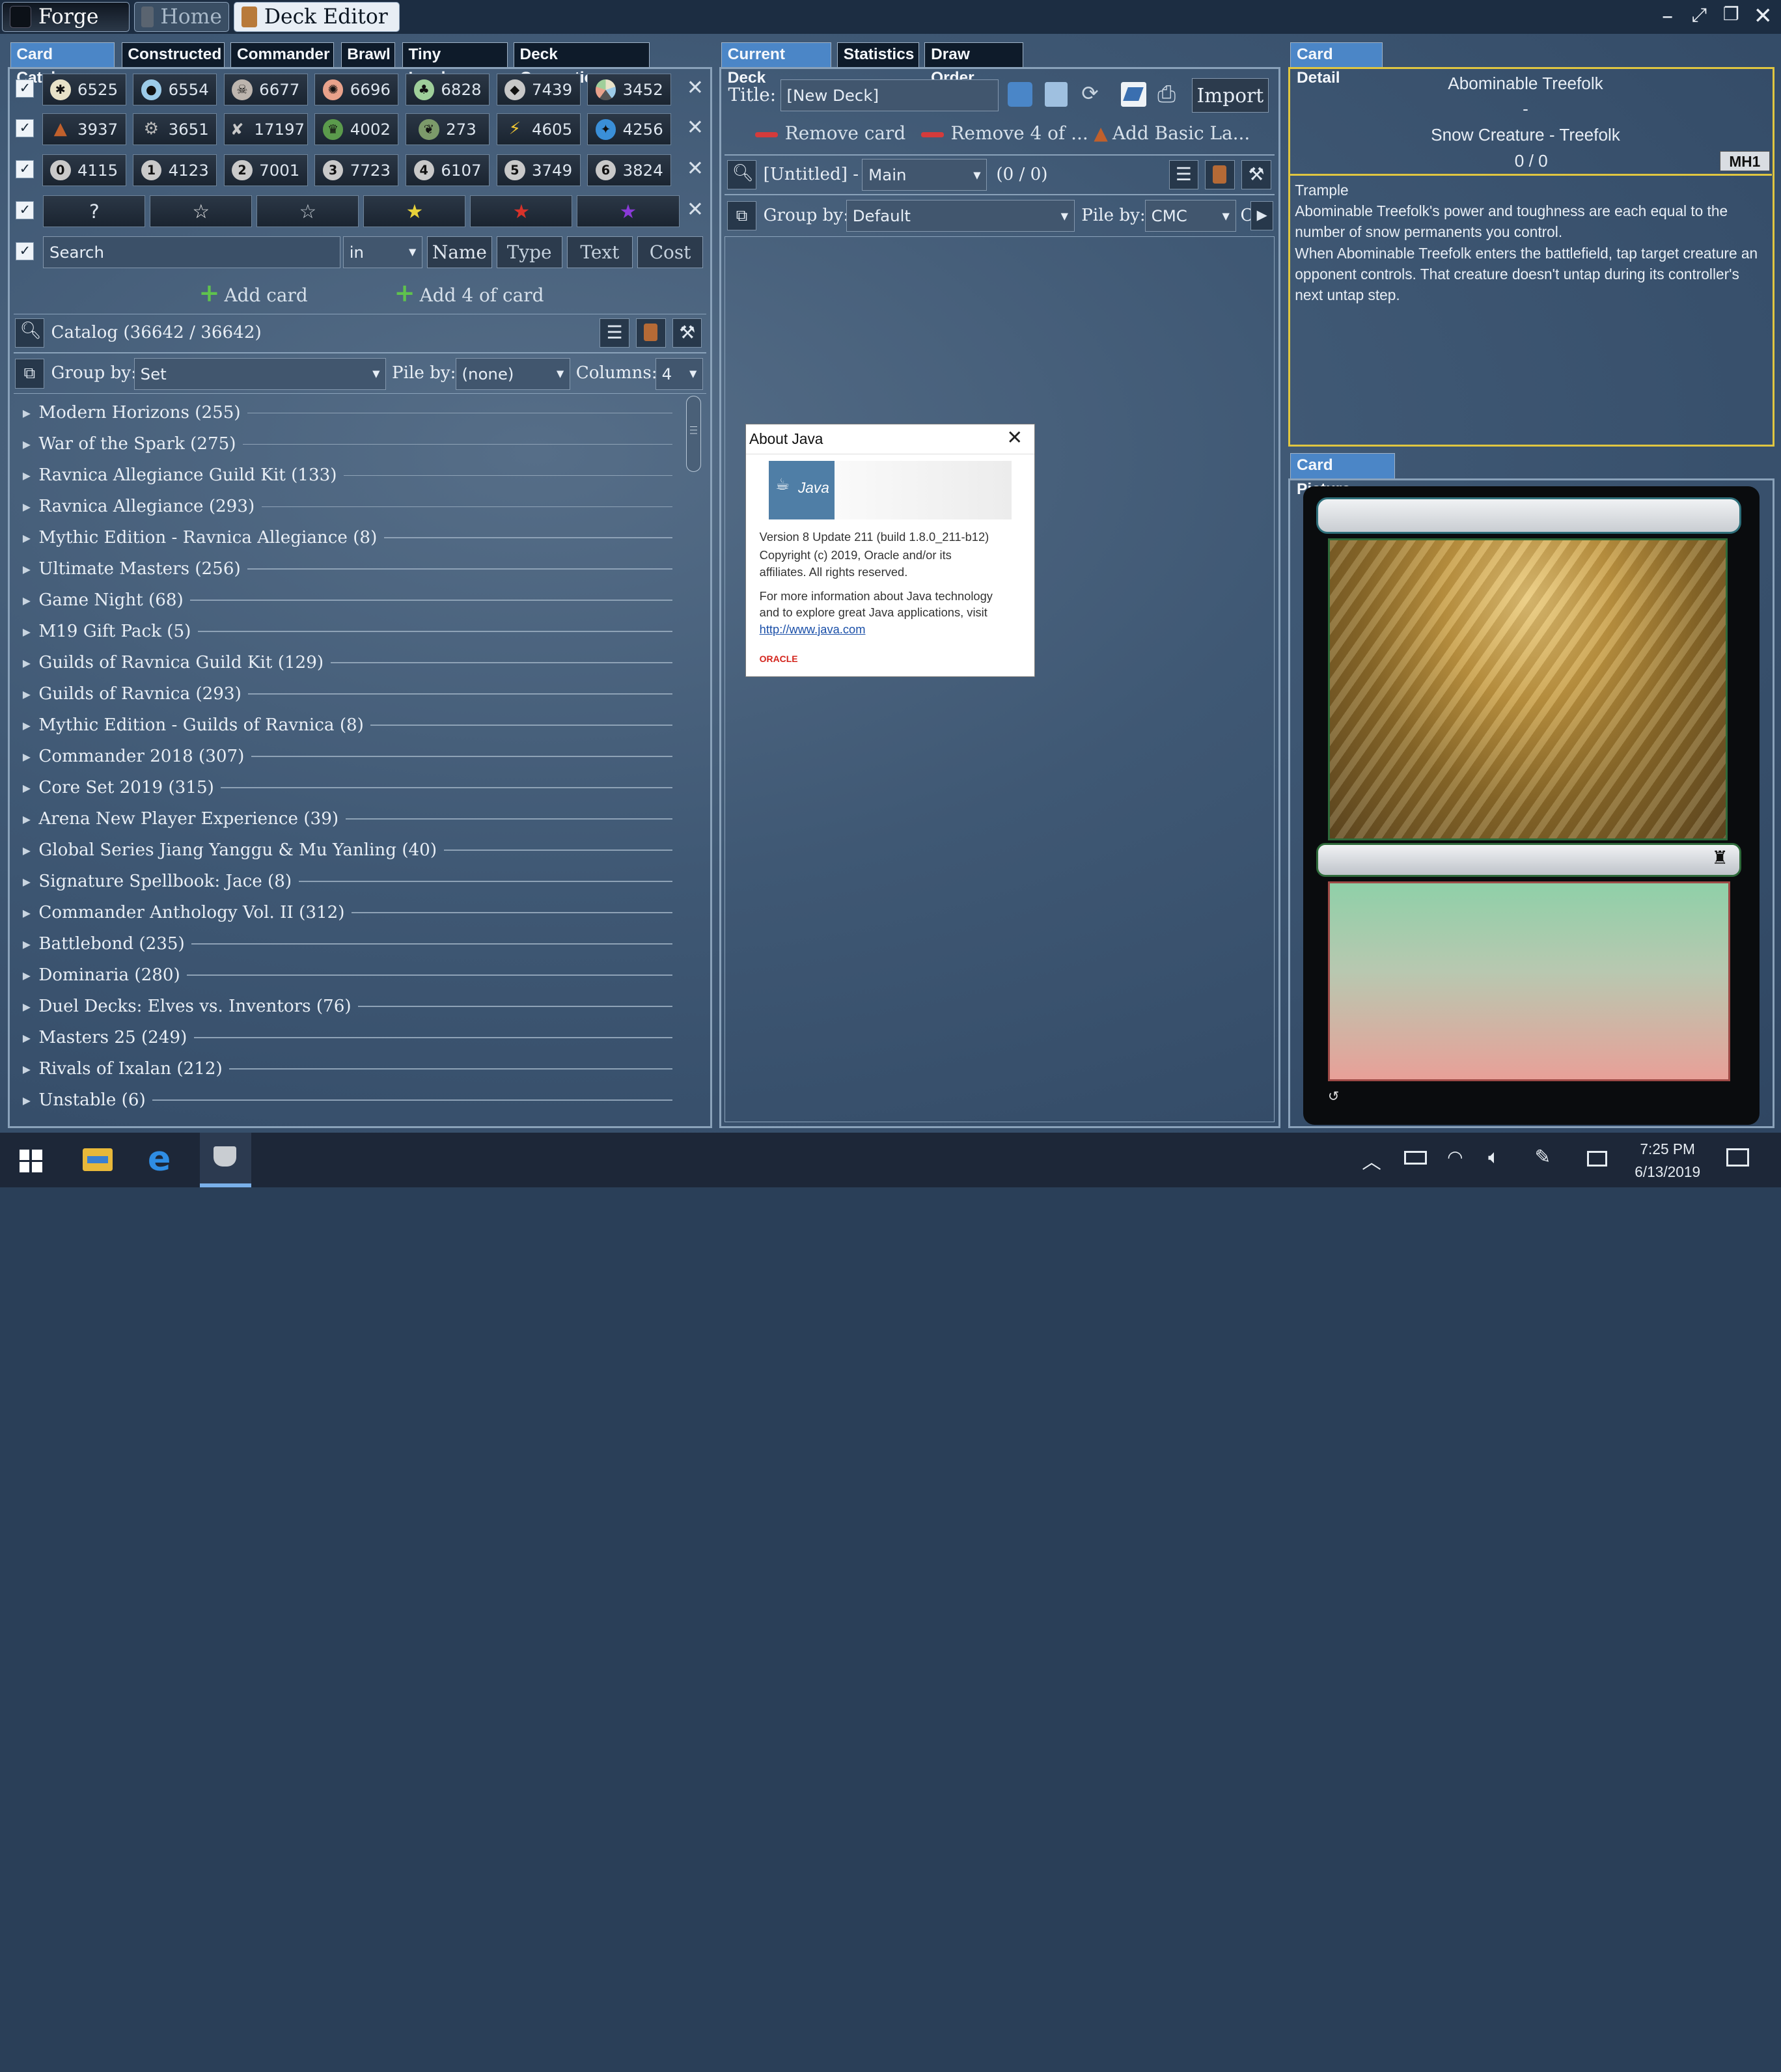 This screenshot has width=1781, height=2072. Describe the element at coordinates (356, 170) in the screenshot. I see `filter-cmc-3: 3 7723` at that location.